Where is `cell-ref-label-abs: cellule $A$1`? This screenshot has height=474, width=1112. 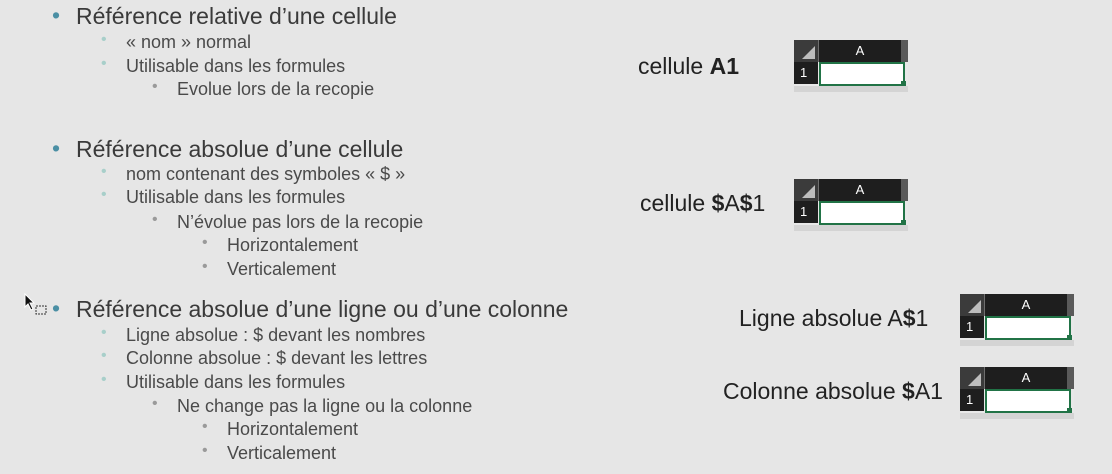 cell-ref-label-abs: cellule $A$1 is located at coordinates (702, 203).